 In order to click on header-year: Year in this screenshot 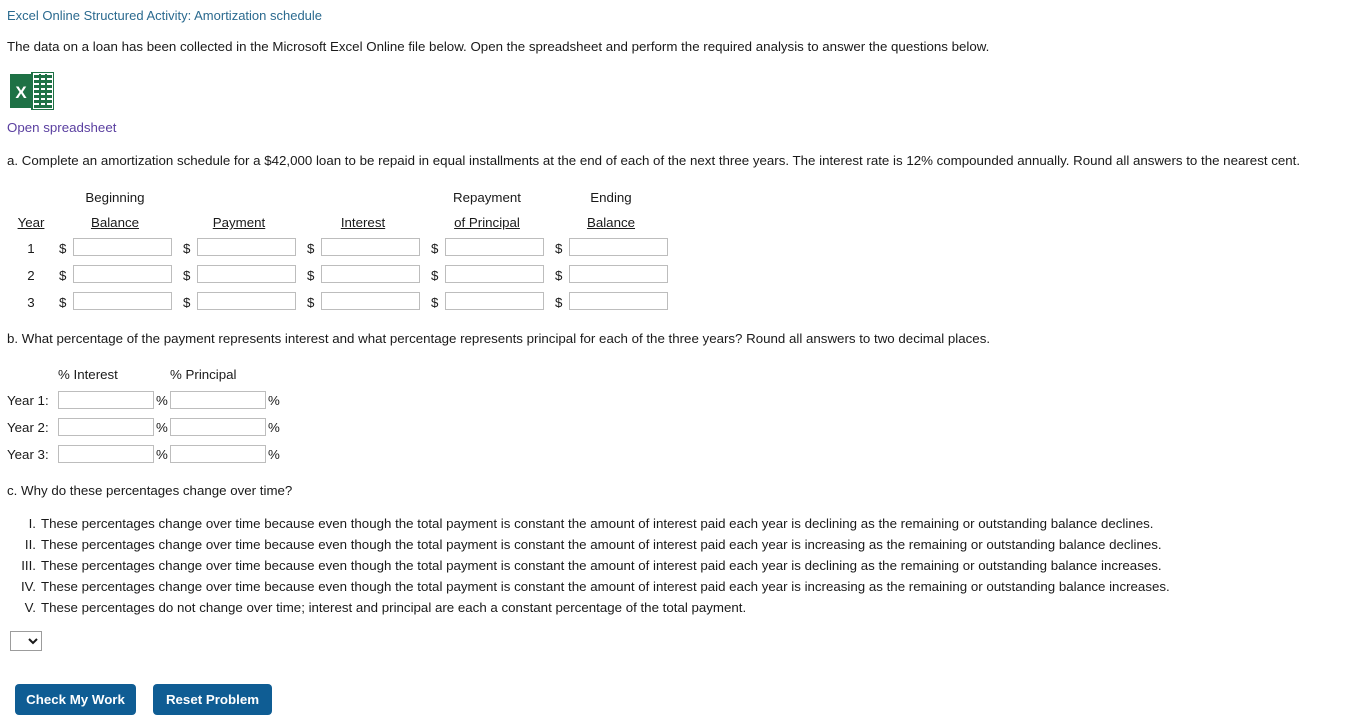, I will do `click(31, 222)`.